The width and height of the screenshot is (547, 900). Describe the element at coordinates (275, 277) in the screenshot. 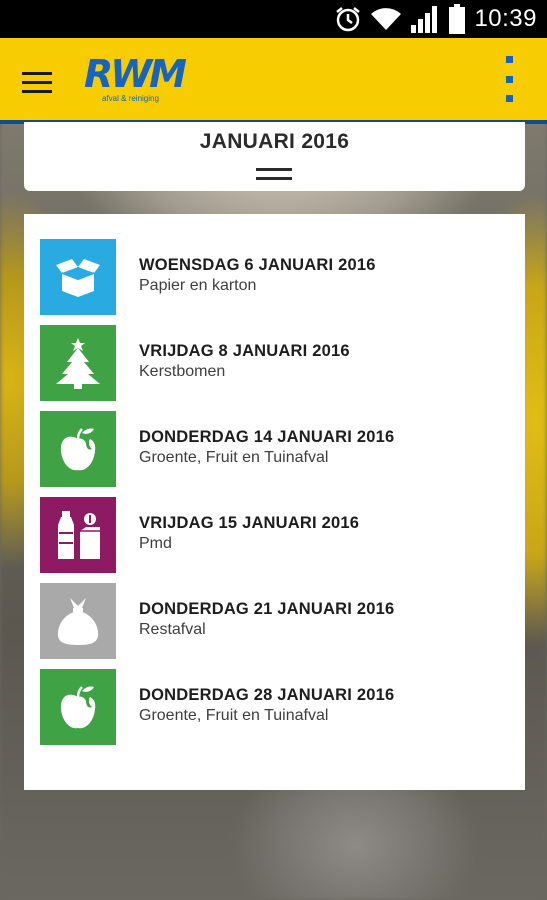

I see `list-item: WOENSDAG 6 JANUARI 2016 Papier en karton` at that location.